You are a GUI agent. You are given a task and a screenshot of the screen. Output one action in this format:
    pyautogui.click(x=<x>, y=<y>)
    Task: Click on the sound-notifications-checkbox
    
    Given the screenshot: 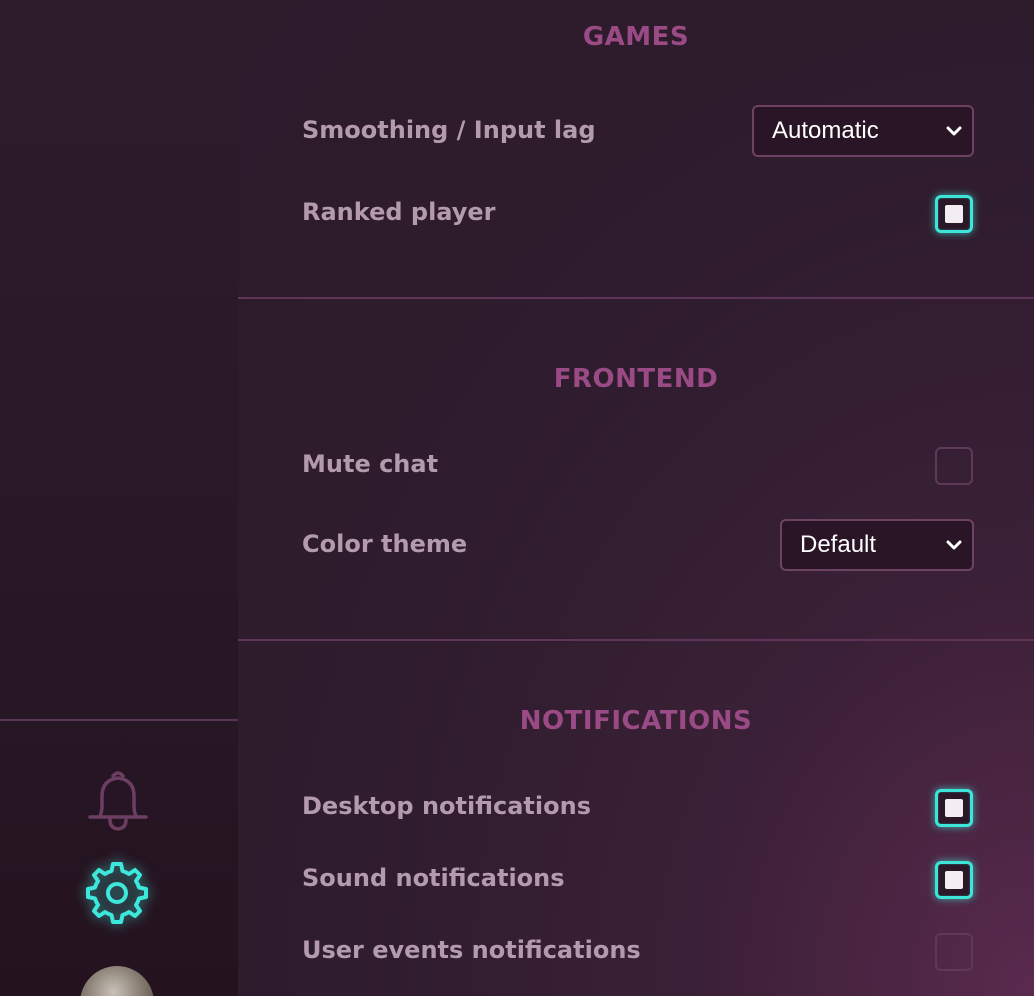 What is the action you would take?
    pyautogui.click(x=954, y=880)
    